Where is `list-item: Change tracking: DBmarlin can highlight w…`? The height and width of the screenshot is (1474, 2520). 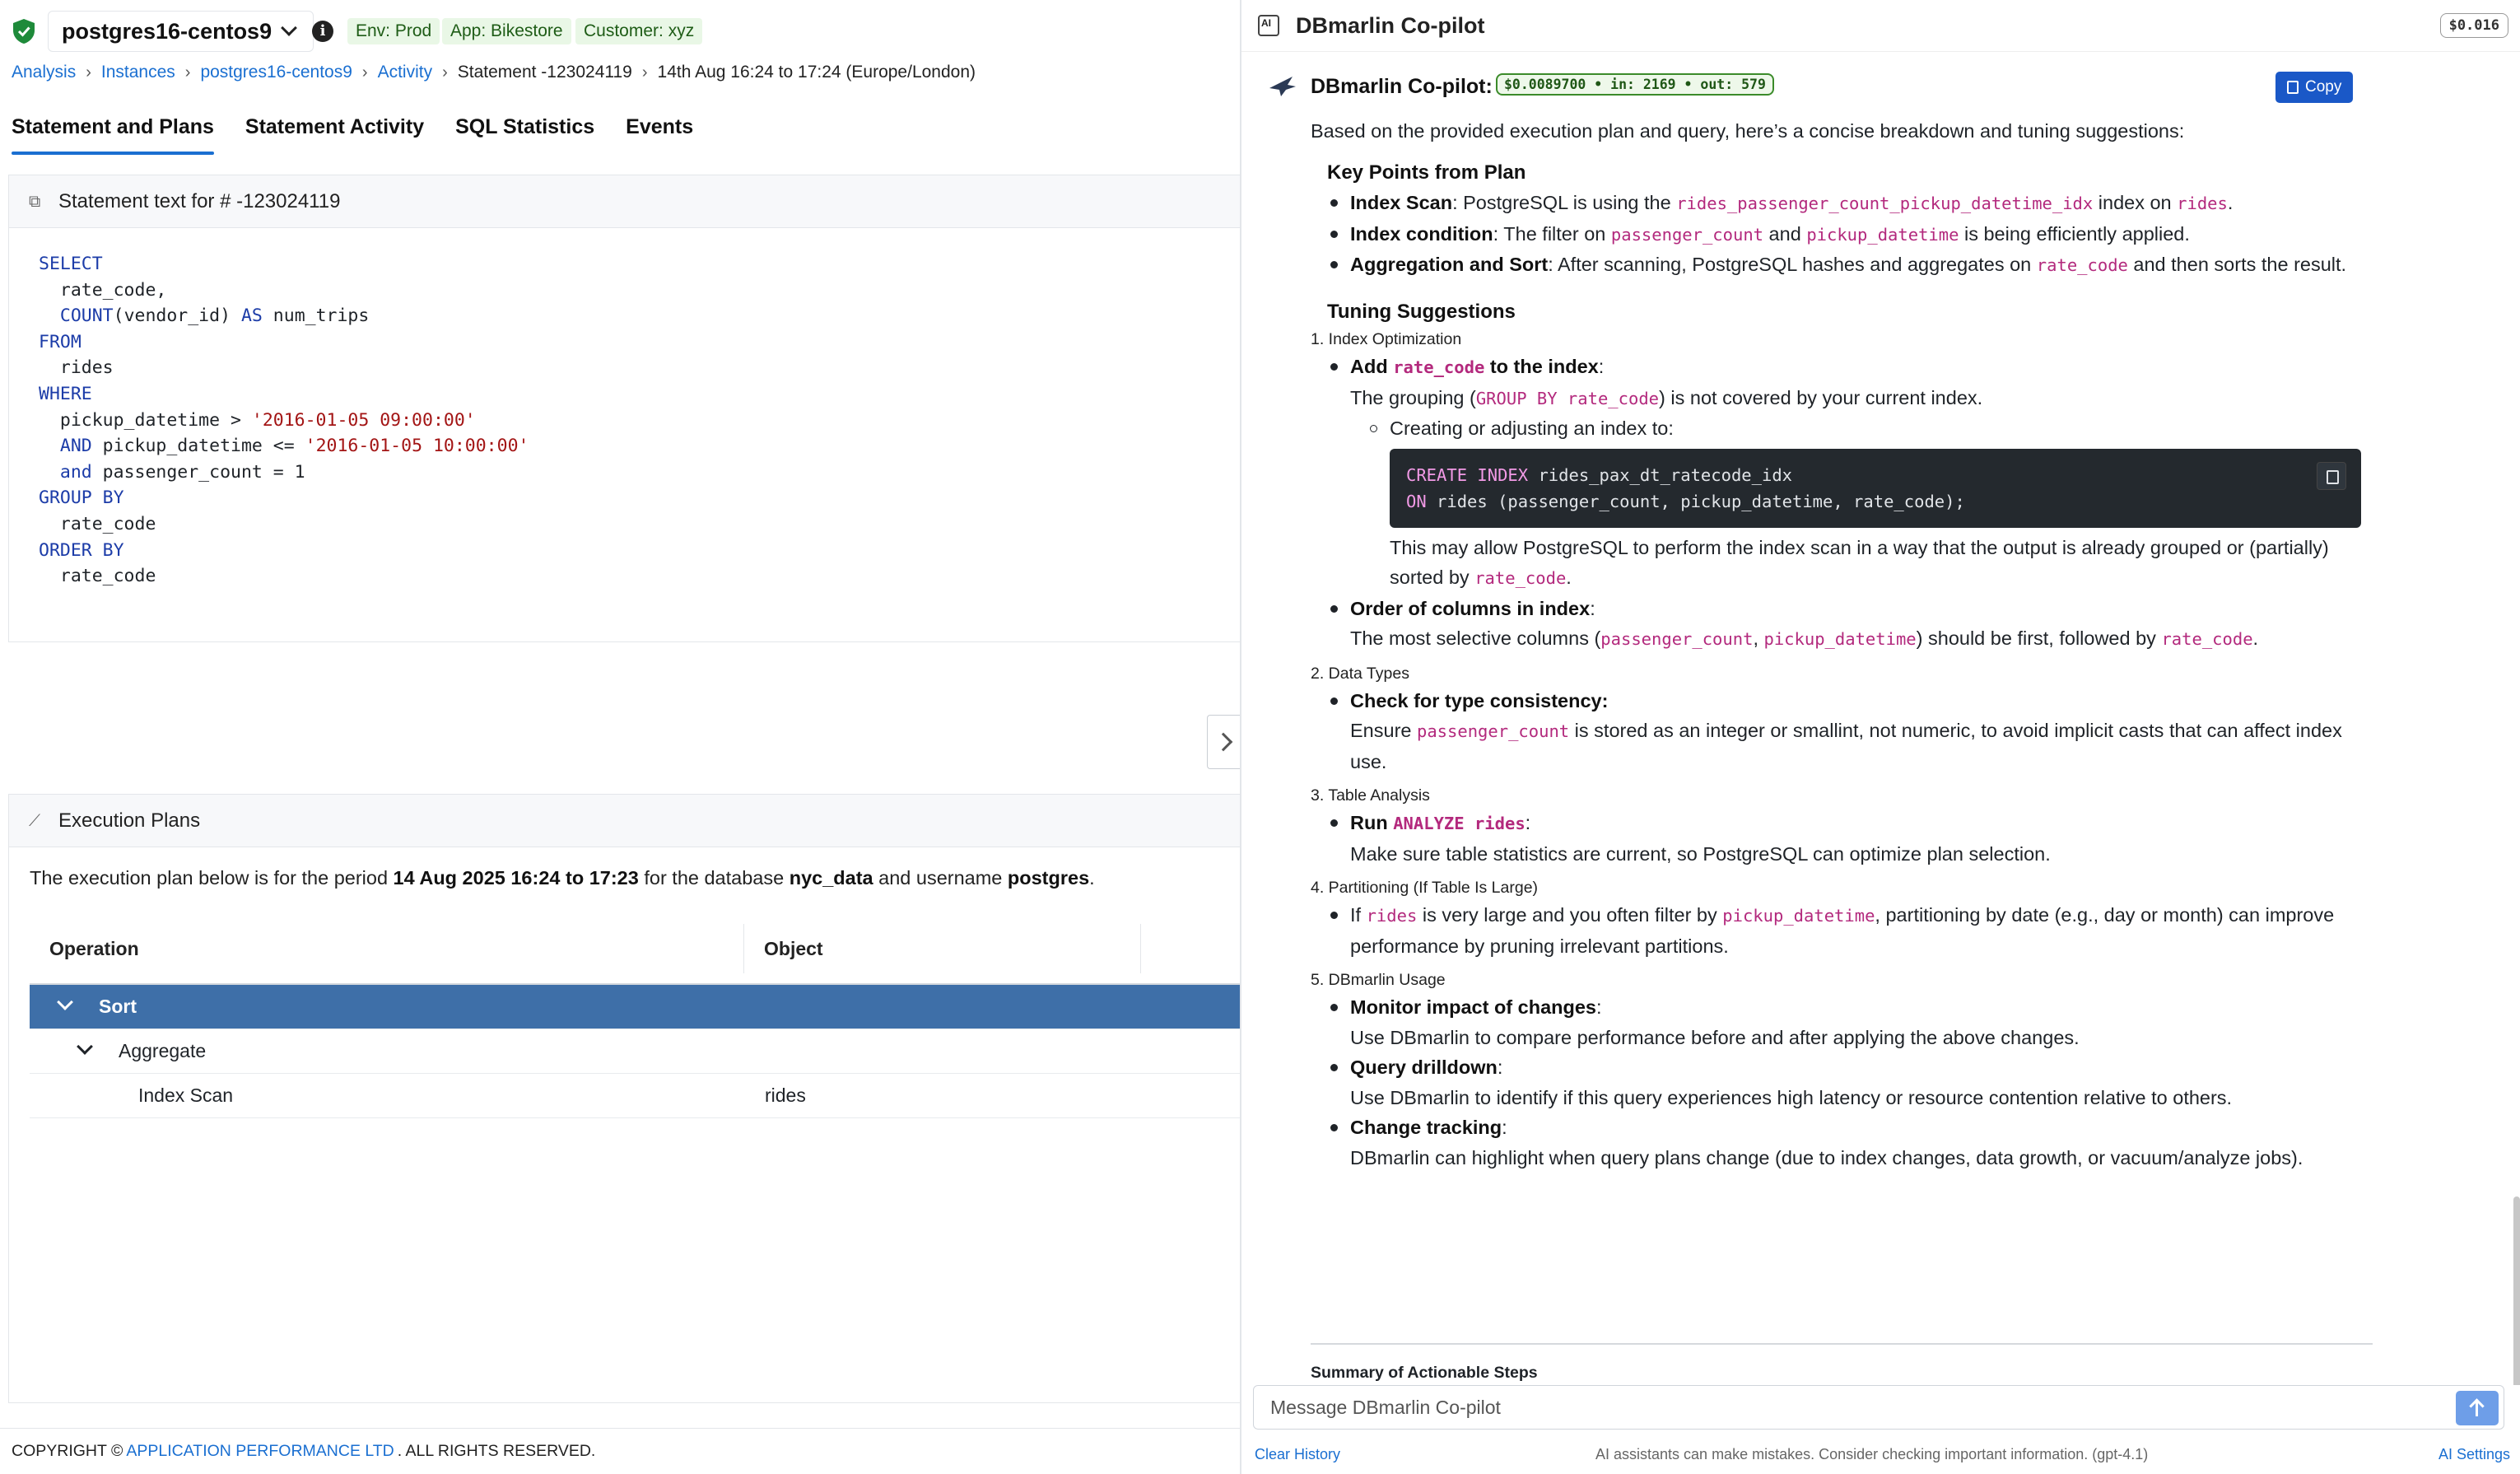
list-item: Change tracking: DBmarlin can highlight w… is located at coordinates (1842, 1142).